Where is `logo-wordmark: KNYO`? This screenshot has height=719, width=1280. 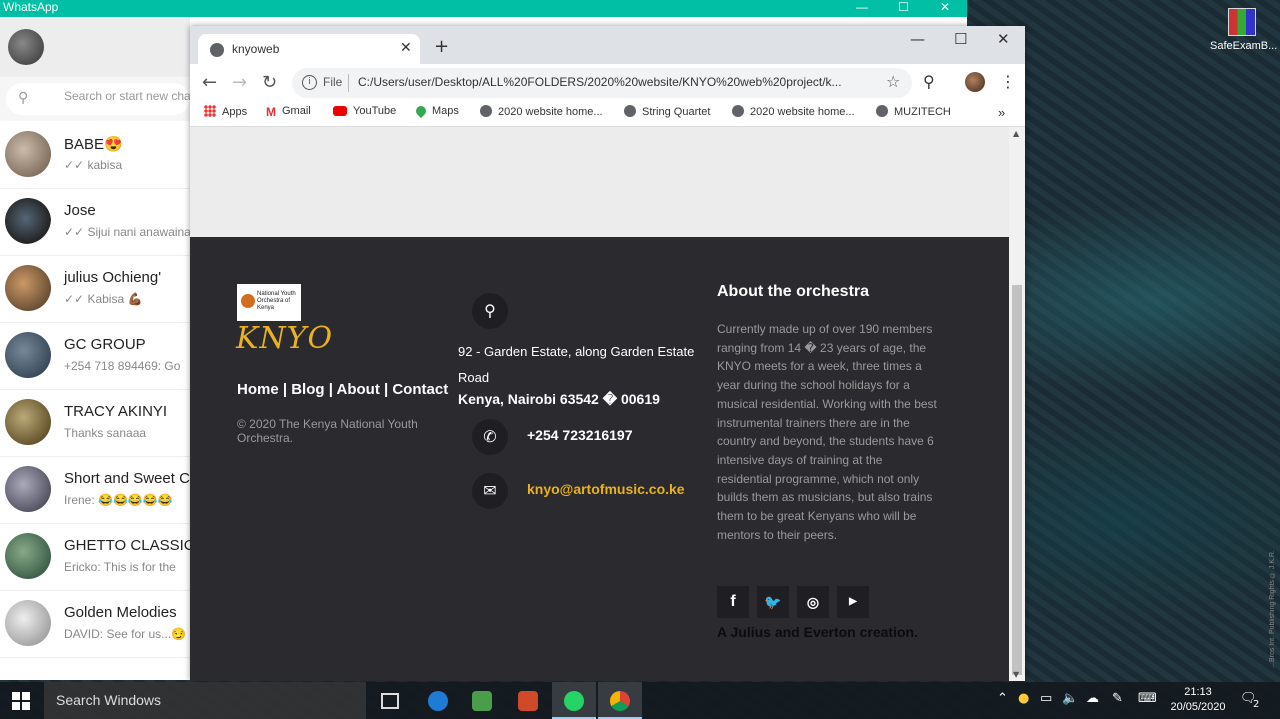
logo-wordmark: KNYO is located at coordinates (285, 338).